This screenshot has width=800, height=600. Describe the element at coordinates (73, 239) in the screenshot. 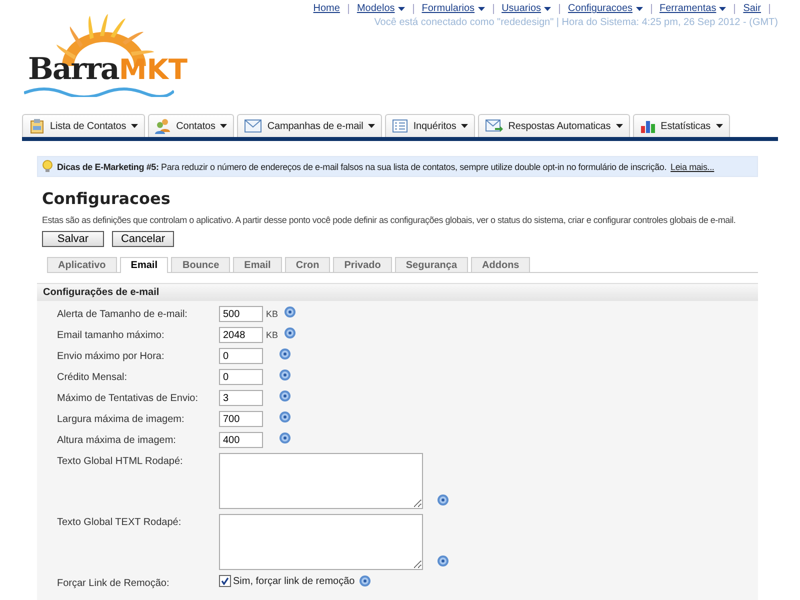

I see `save-button: Salvar` at that location.